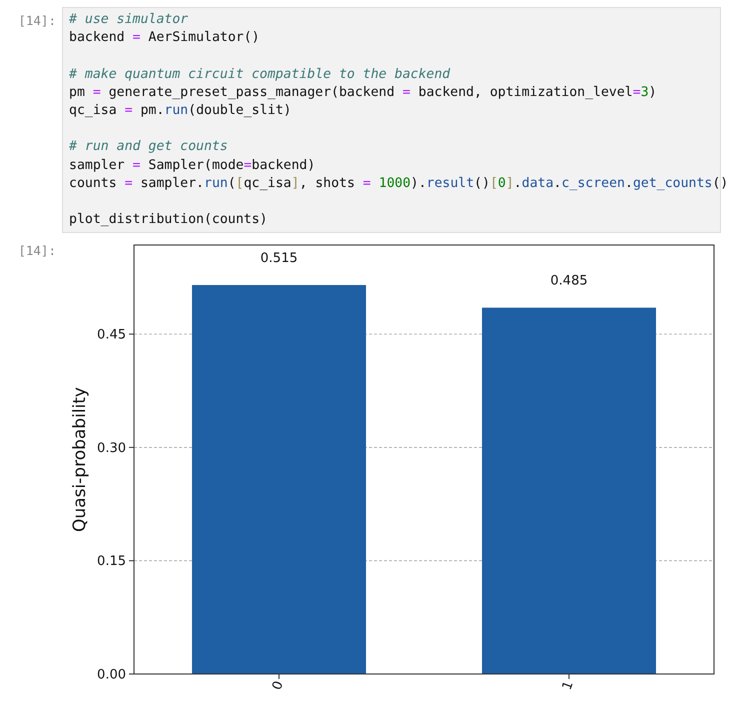 This screenshot has width=729, height=708. Describe the element at coordinates (80, 459) in the screenshot. I see `y-axis-label: Quasi-probability` at that location.